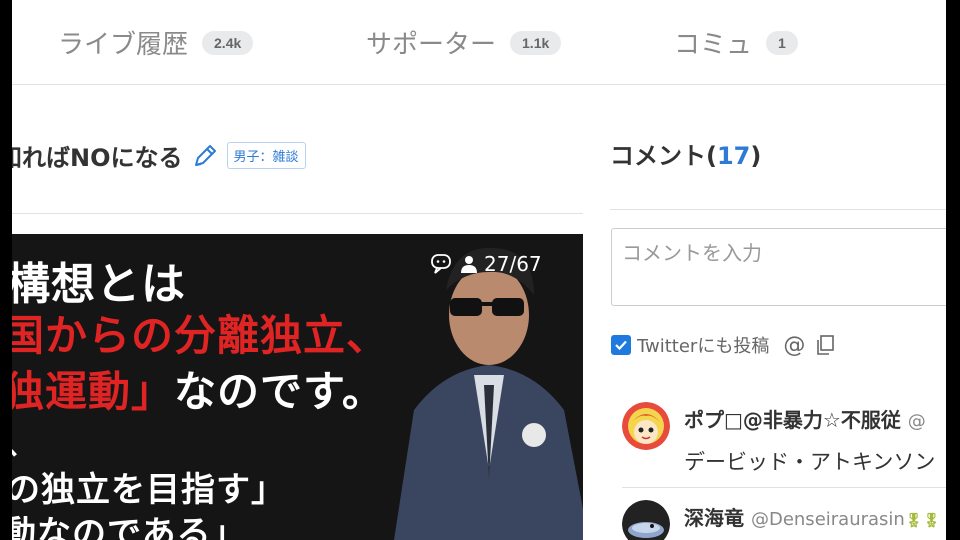 The width and height of the screenshot is (960, 540). I want to click on comment-author-name: ポプ□@非暴力☆不服従, so click(792, 420).